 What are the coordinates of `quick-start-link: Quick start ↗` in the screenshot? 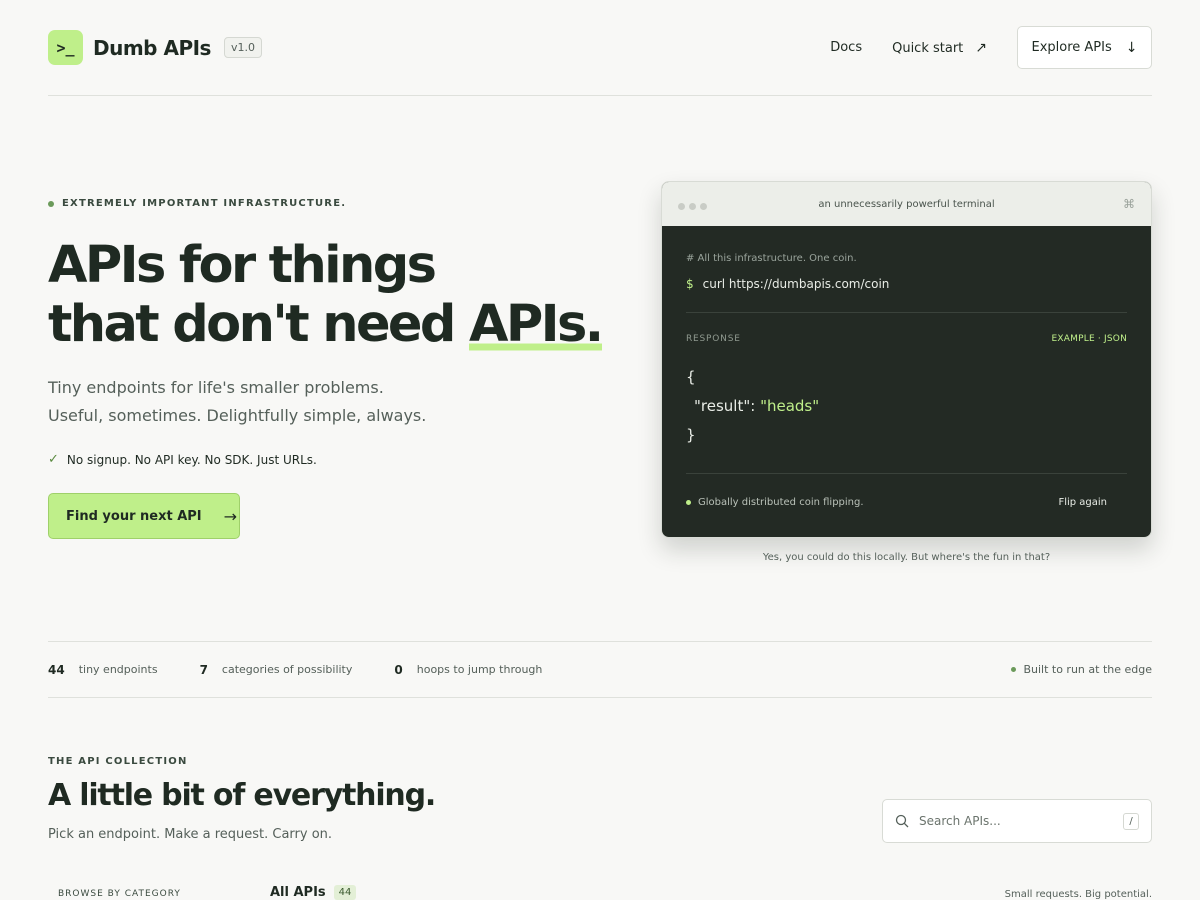 It's located at (939, 48).